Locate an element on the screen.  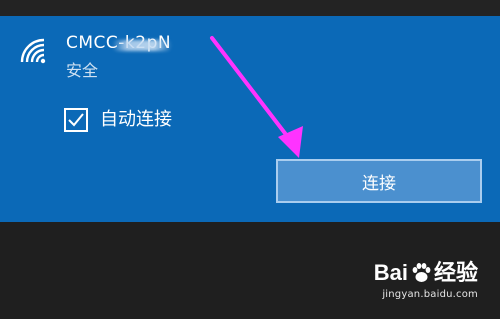
watermark-brand: Bai 经验 is located at coordinates (426, 273).